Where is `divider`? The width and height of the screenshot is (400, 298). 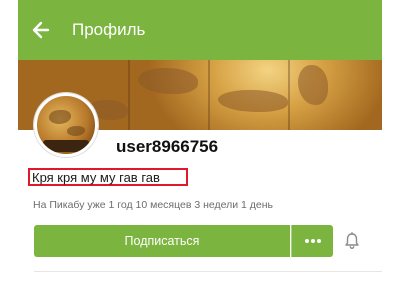 divider is located at coordinates (208, 271).